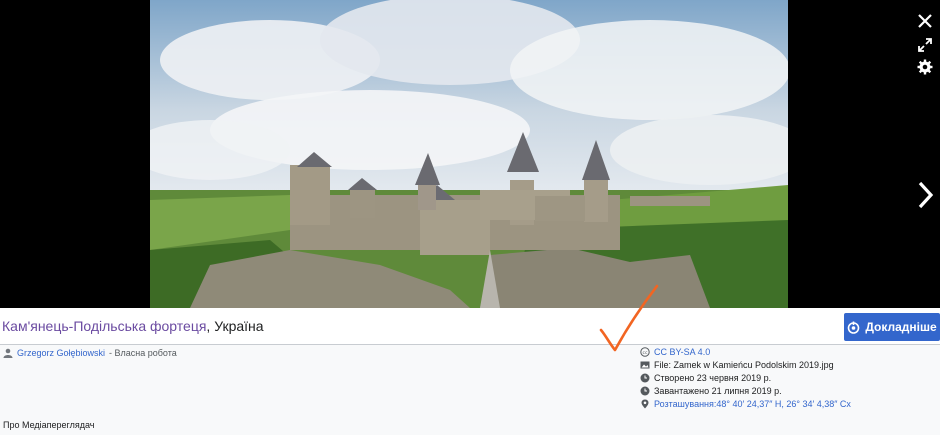 This screenshot has width=940, height=435. I want to click on image-title: Кам'янець-Подільська фортеця, Україна, so click(133, 326).